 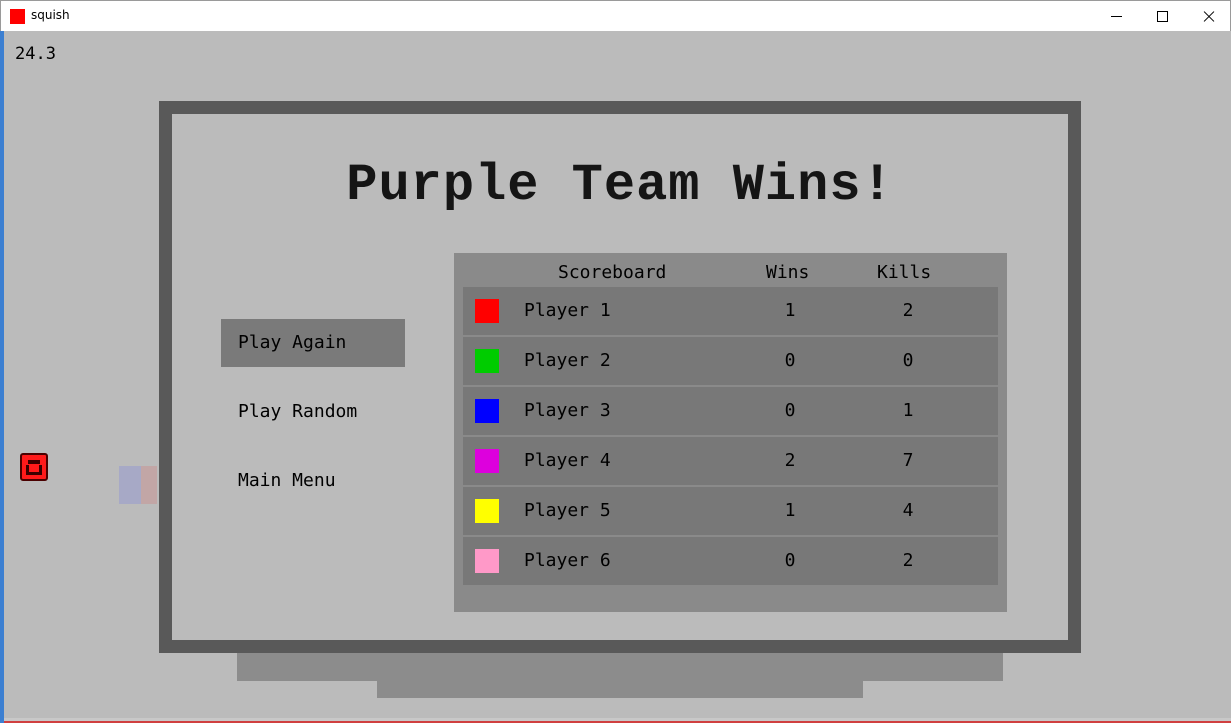 What do you see at coordinates (908, 510) in the screenshot?
I see `player-kills: 4` at bounding box center [908, 510].